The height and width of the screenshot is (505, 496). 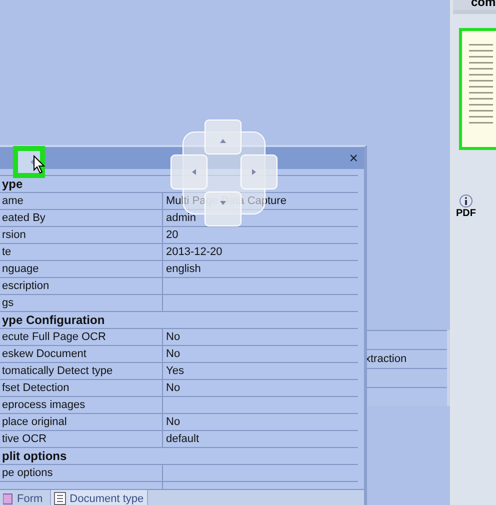 I want to click on property-value: 20, so click(x=260, y=235).